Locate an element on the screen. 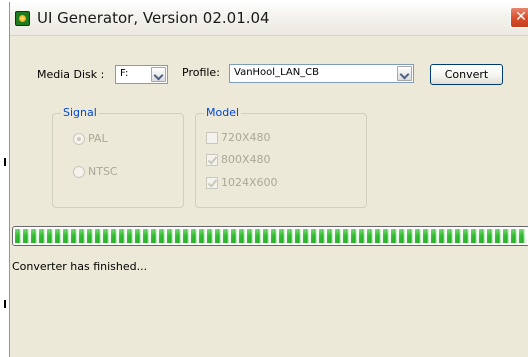 This screenshot has height=357, width=528. signal-pal-radio is located at coordinates (79, 139).